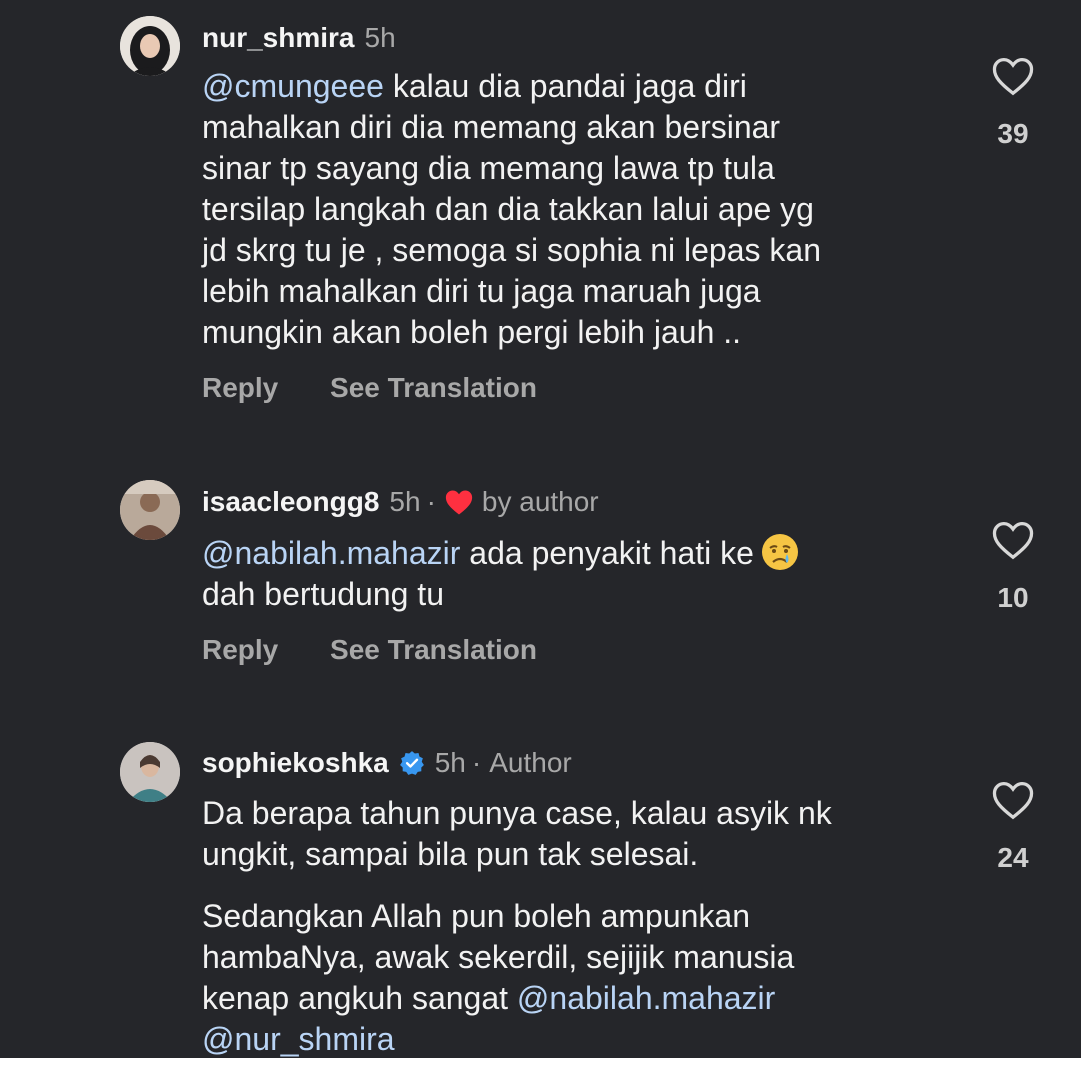  I want to click on liked-by-author-label: by author, so click(540, 501).